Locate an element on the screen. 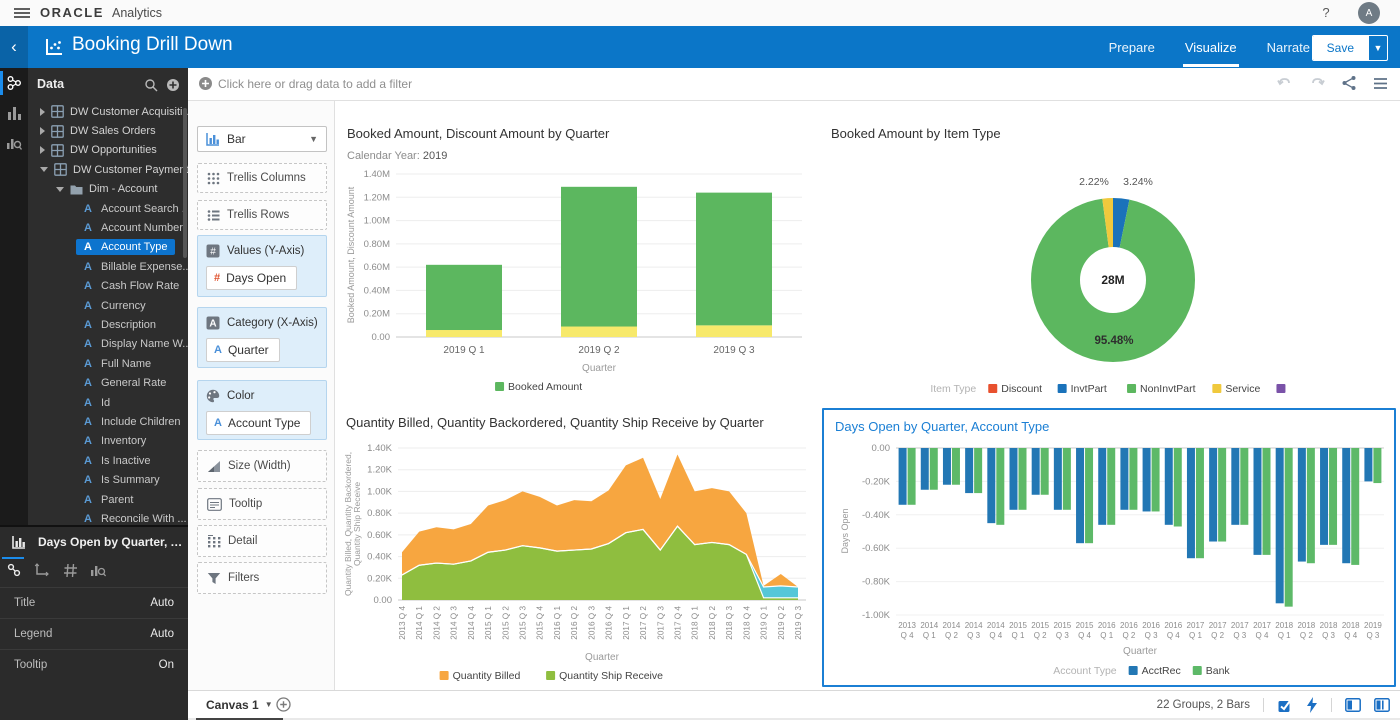 The height and width of the screenshot is (720, 1400). header-tab-narrate: Narrate is located at coordinates (1288, 47).